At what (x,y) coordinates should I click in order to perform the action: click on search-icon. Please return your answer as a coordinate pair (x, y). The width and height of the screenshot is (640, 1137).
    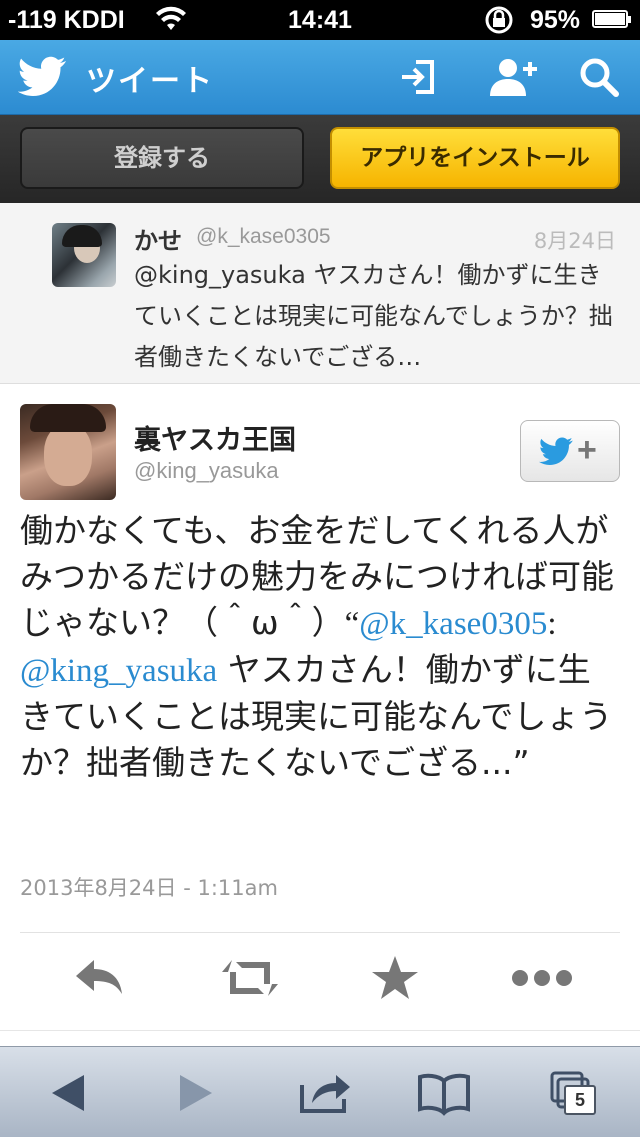
    Looking at the image, I should click on (599, 77).